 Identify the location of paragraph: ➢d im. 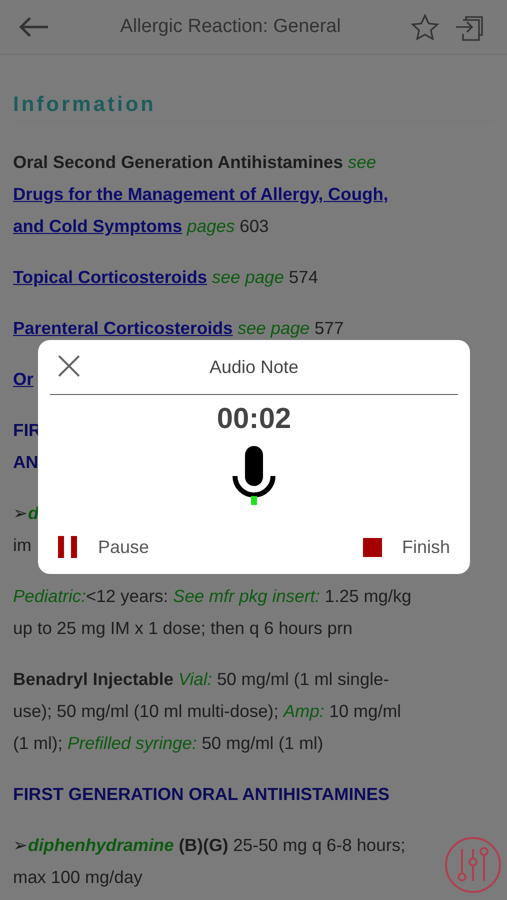
(26, 529).